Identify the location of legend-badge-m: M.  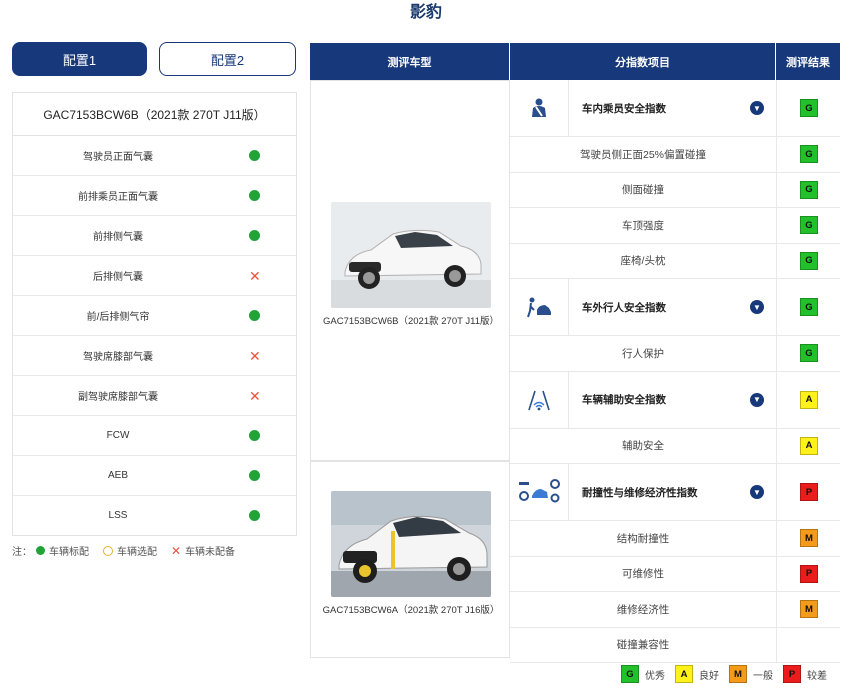
(738, 674).